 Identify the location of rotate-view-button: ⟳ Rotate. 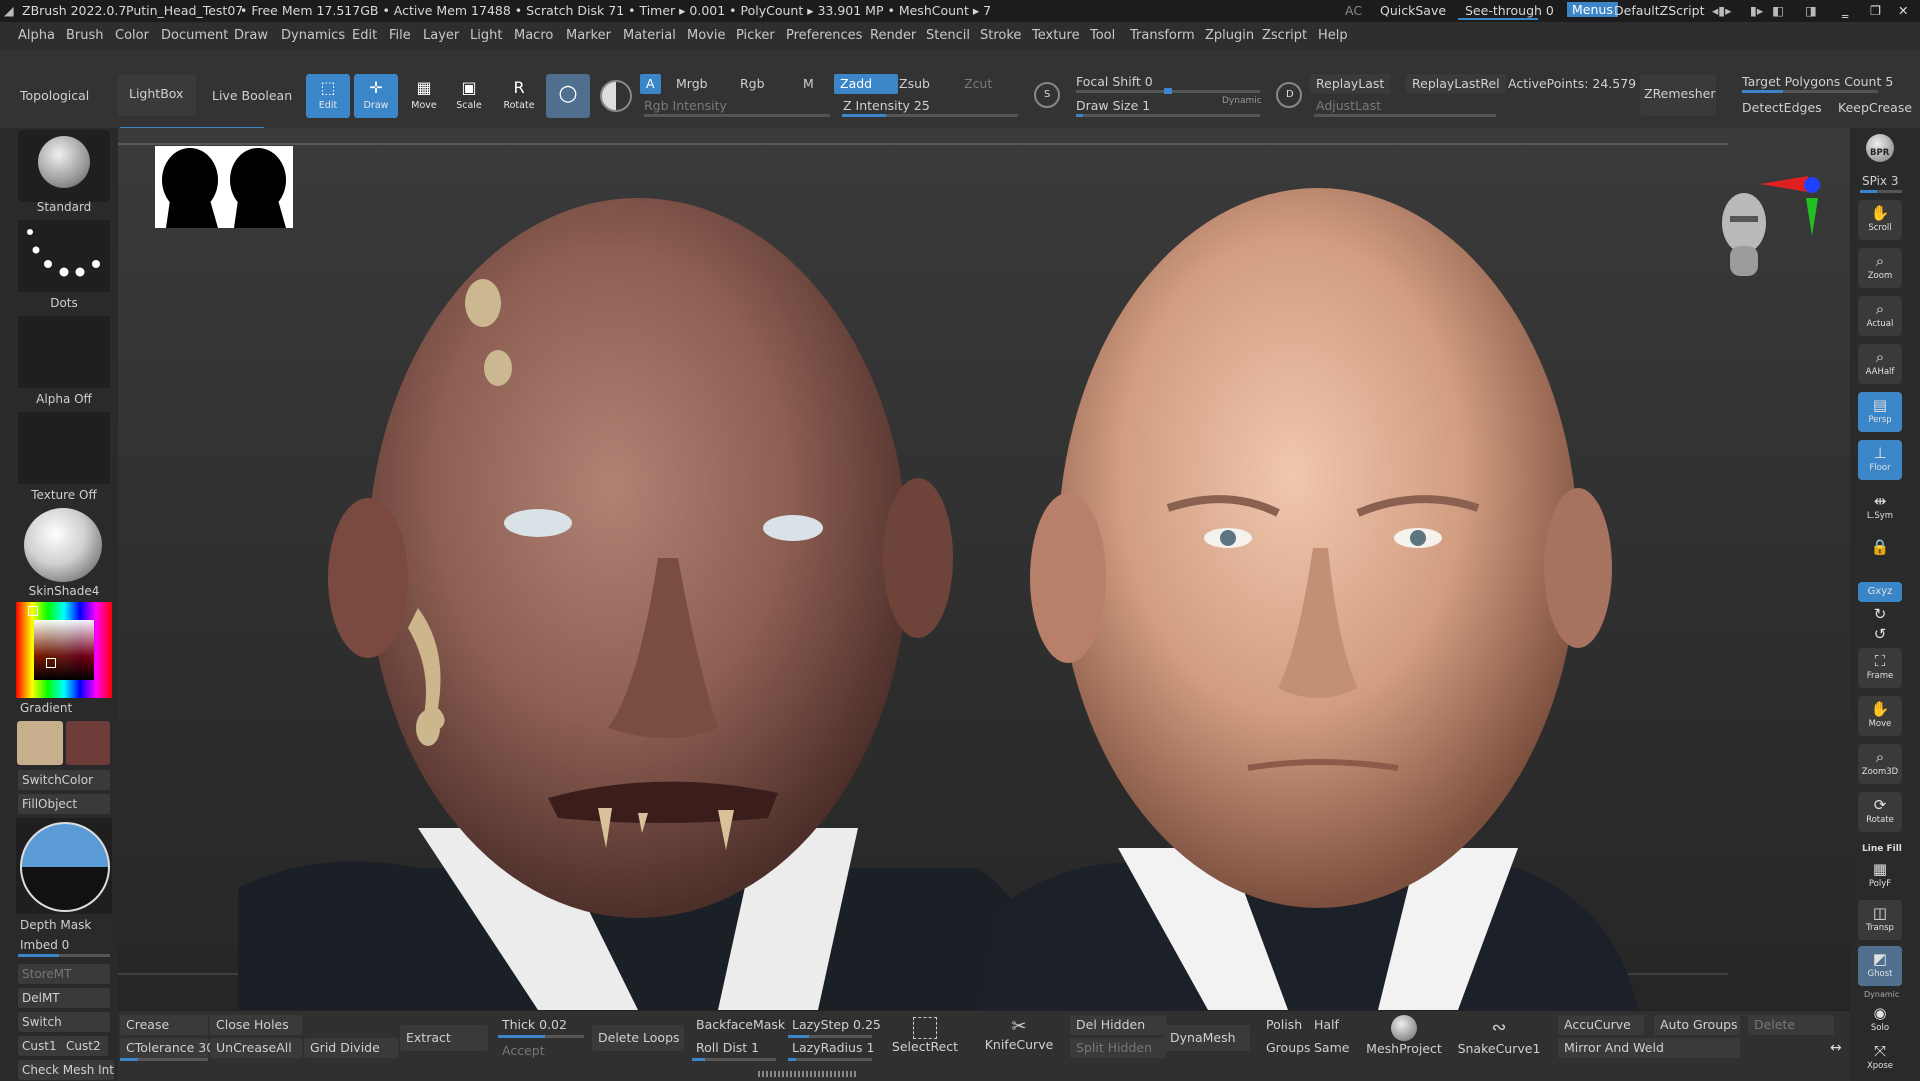
(1880, 812).